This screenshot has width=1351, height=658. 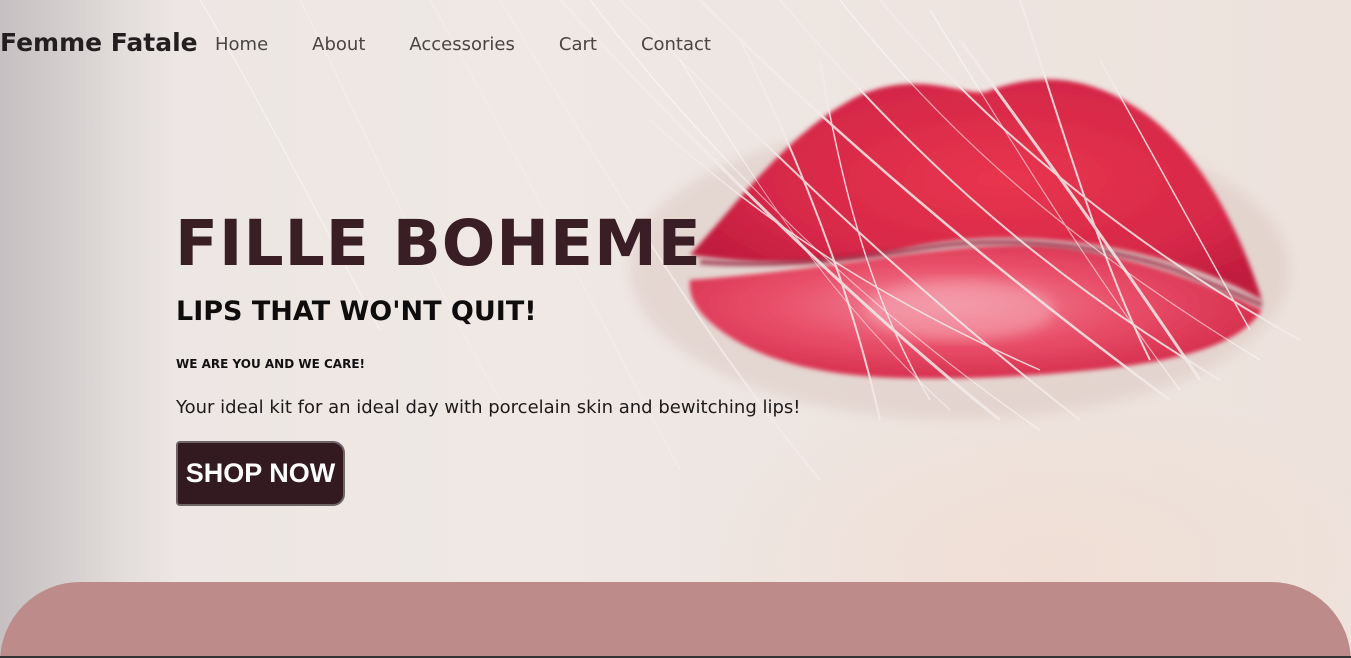 I want to click on brand-logo: Femme Fatale, so click(x=99, y=42).